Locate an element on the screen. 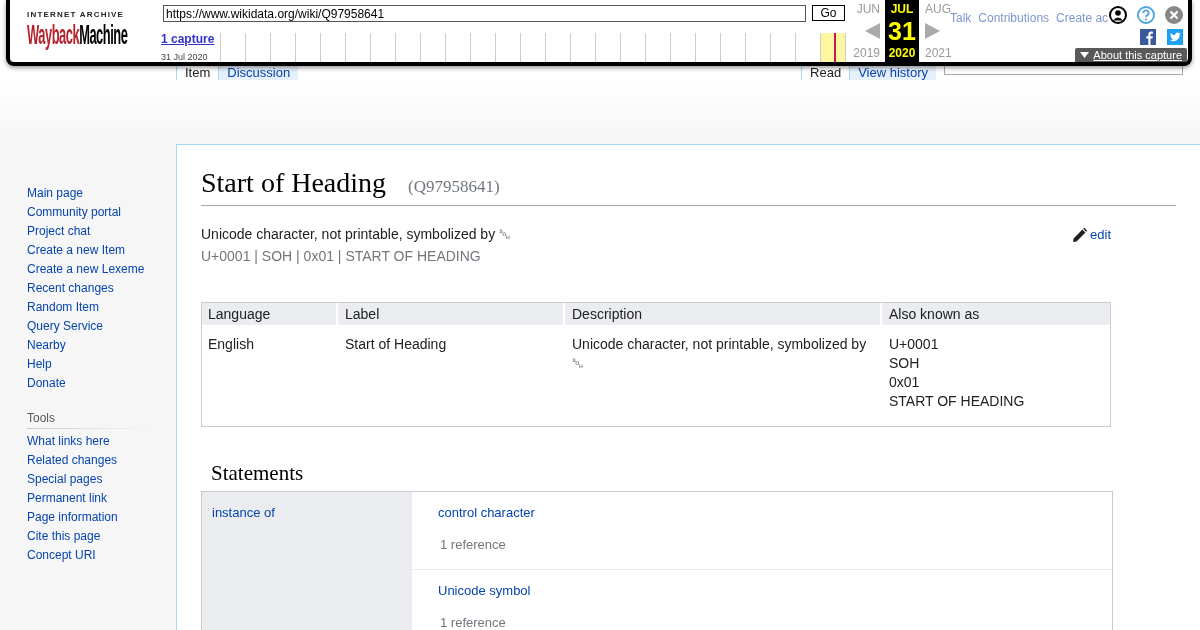 This screenshot has width=1200, height=630. alias-text: SOH is located at coordinates (904, 363).